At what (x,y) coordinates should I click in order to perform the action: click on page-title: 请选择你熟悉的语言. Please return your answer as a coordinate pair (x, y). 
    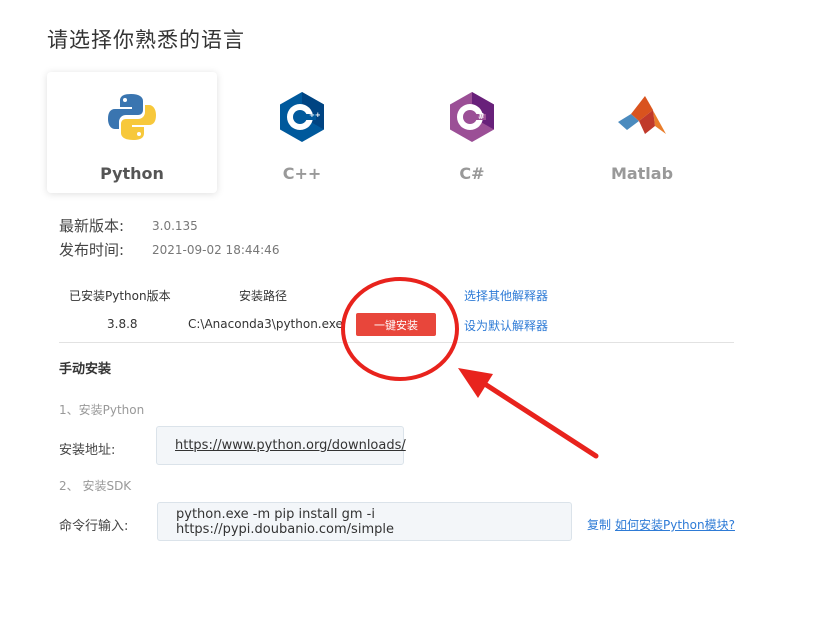
    Looking at the image, I should click on (146, 40).